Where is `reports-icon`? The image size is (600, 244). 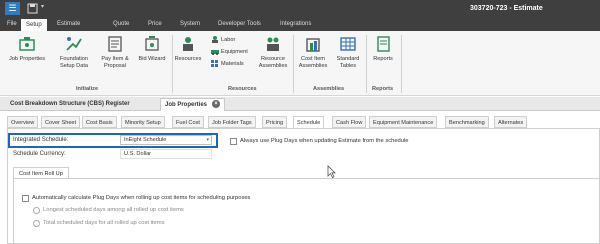
reports-icon is located at coordinates (383, 44).